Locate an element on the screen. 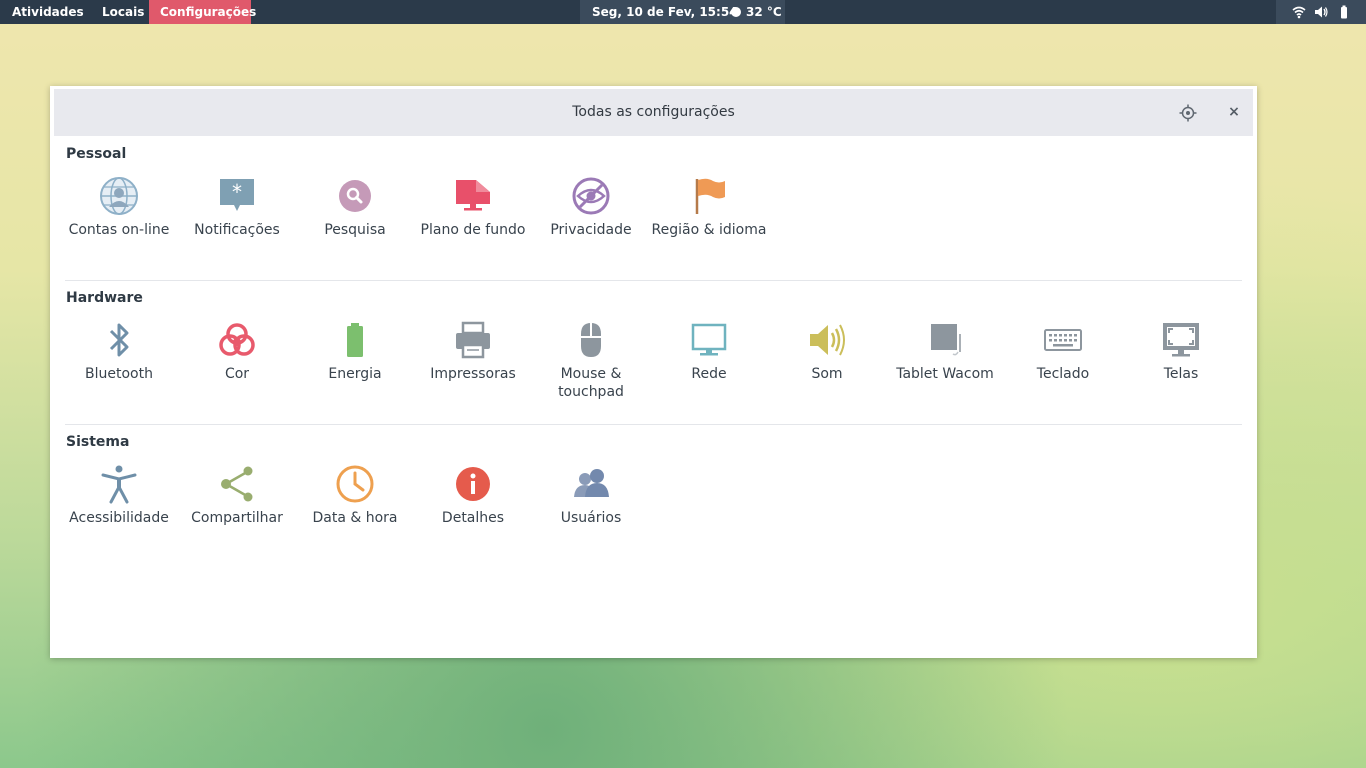 The image size is (1366, 768). settings-item-search: Pesquisa is located at coordinates (355, 226).